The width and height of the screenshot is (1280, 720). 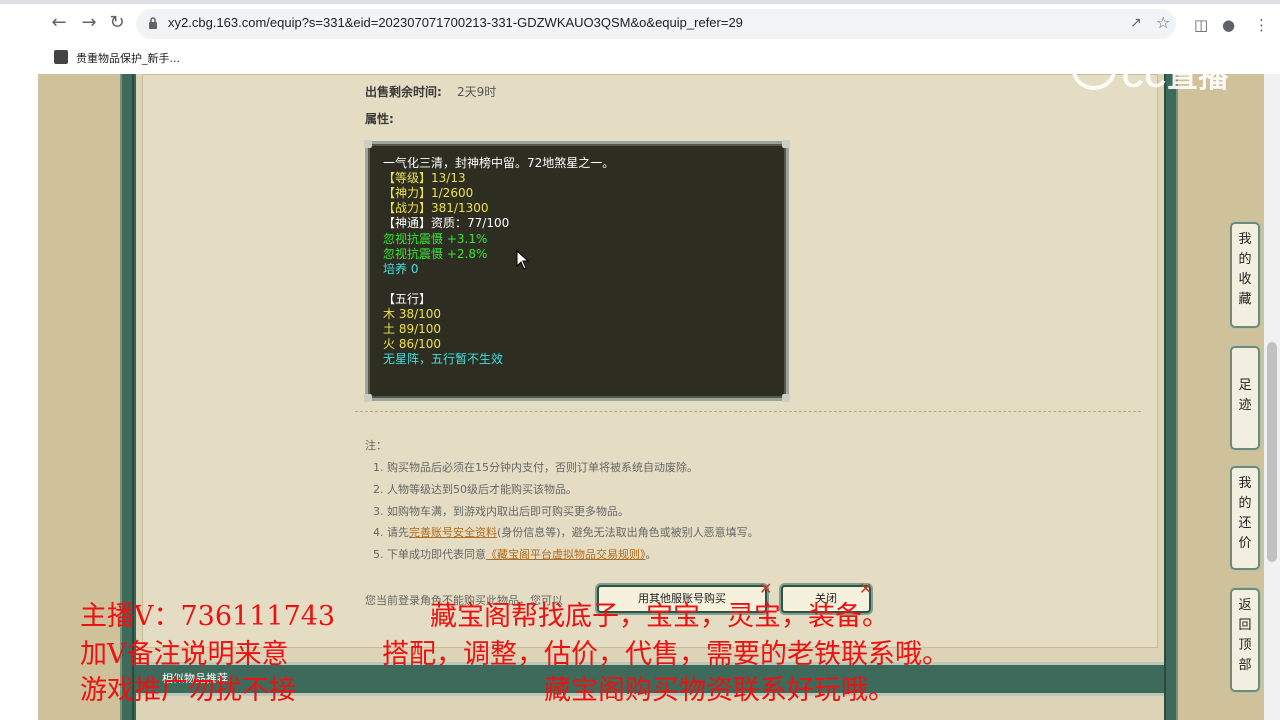 I want to click on stat-line: 无星阵，五行暂不生效, so click(x=443, y=359).